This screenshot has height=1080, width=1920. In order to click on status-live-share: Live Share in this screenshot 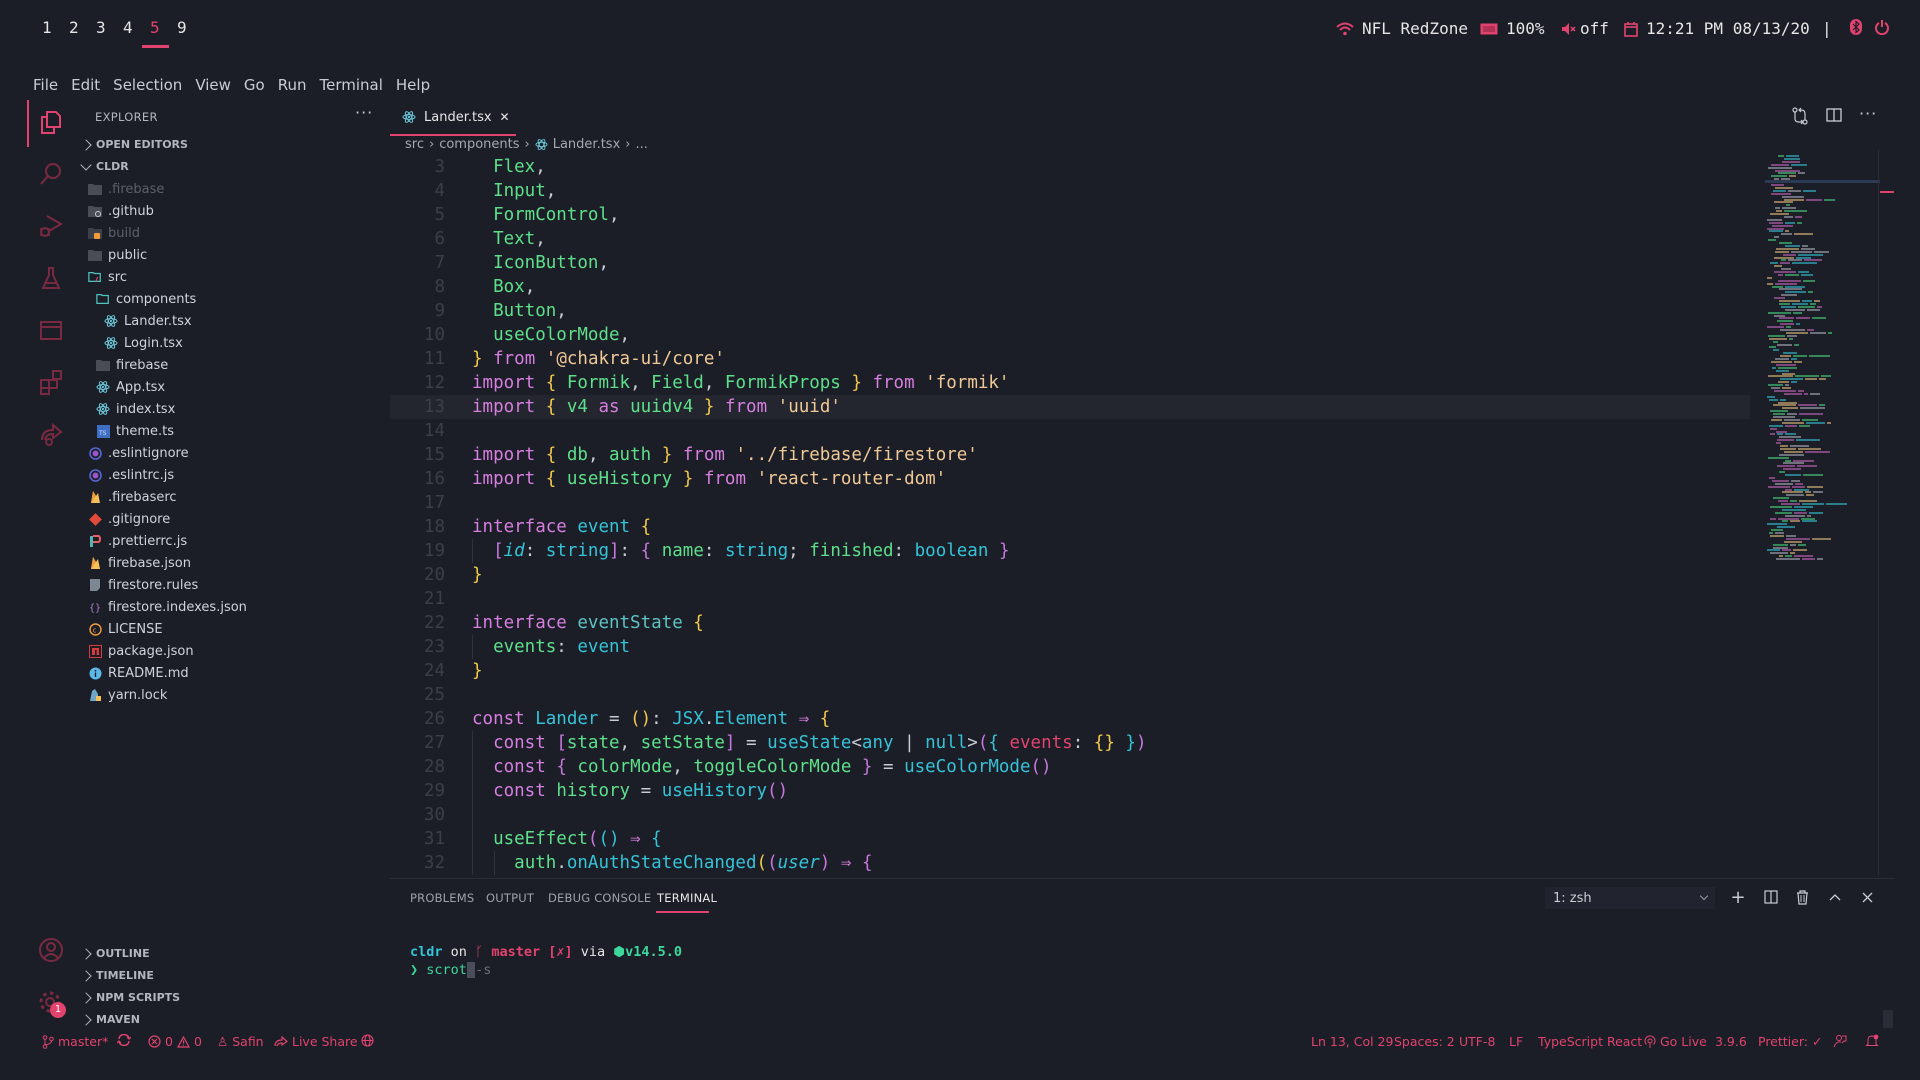, I will do `click(316, 1041)`.